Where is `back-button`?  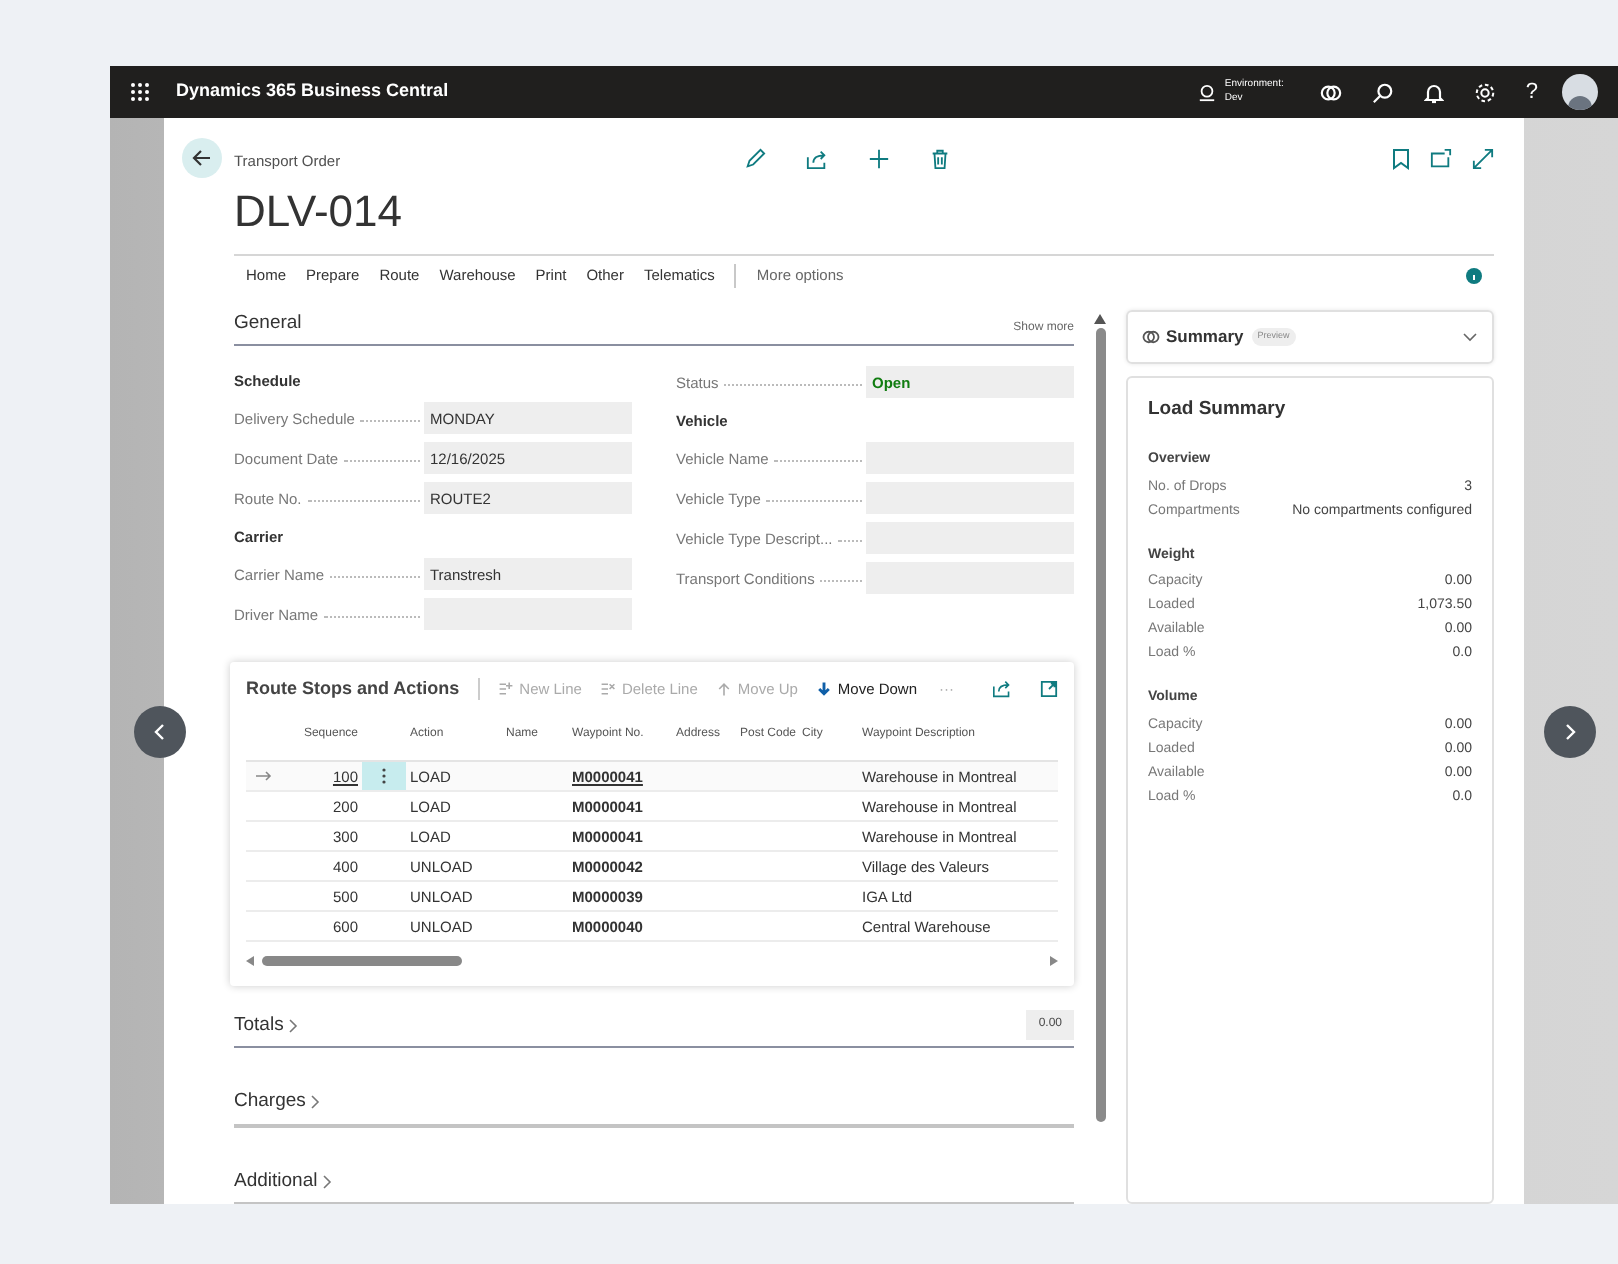 back-button is located at coordinates (202, 158).